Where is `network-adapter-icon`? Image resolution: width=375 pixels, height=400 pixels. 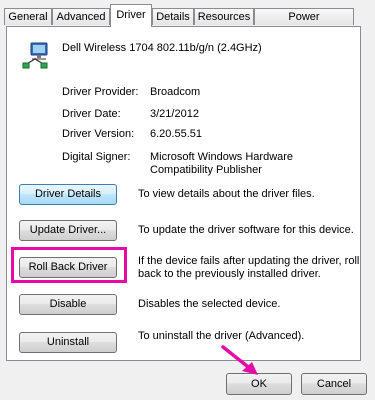 network-adapter-icon is located at coordinates (37, 55).